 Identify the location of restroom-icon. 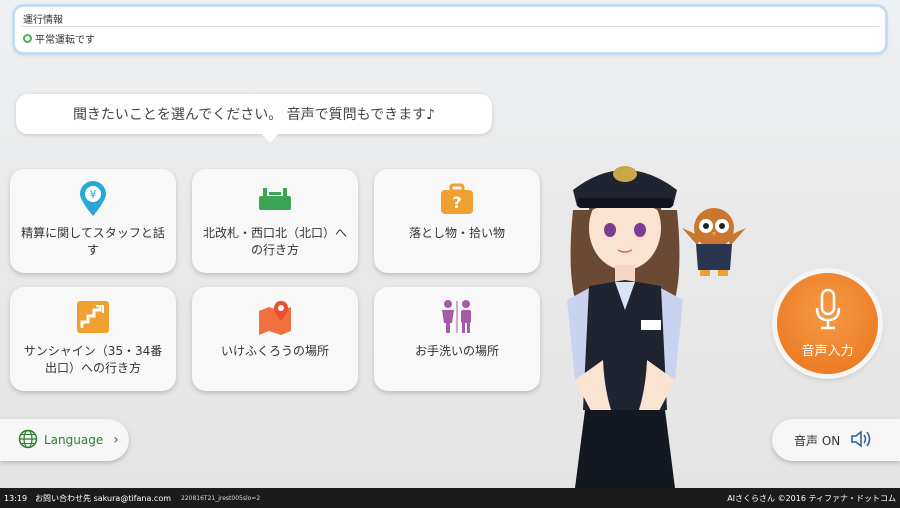
(457, 317).